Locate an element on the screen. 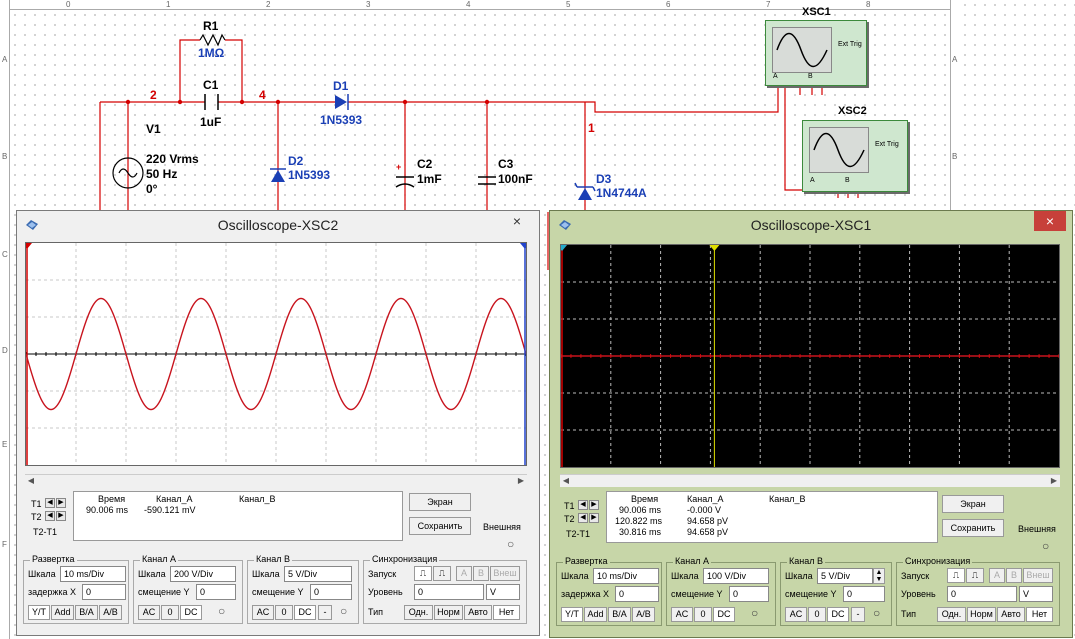  channel-b-scale-label: Шкала is located at coordinates (799, 576).